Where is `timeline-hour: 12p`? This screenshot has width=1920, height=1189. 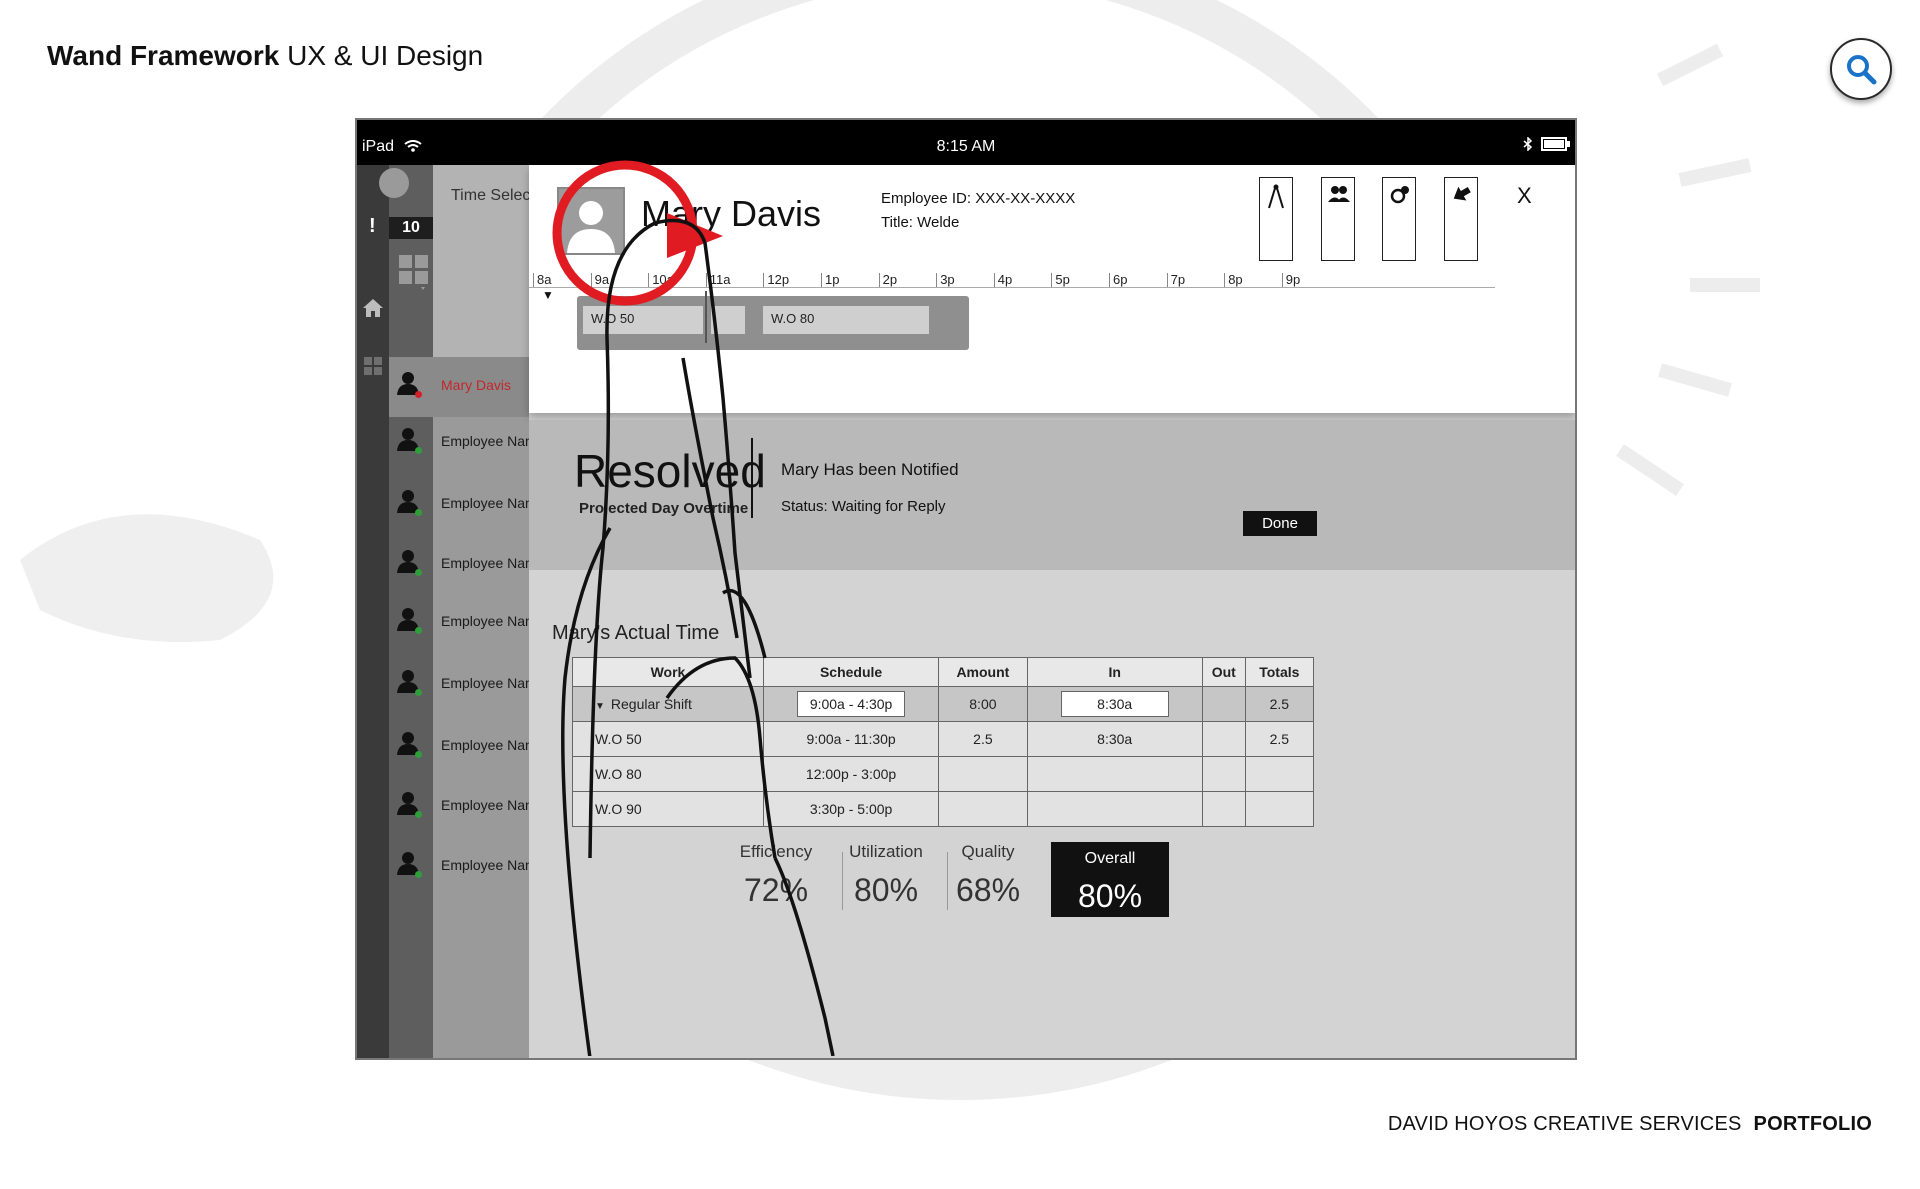 timeline-hour: 12p is located at coordinates (776, 280).